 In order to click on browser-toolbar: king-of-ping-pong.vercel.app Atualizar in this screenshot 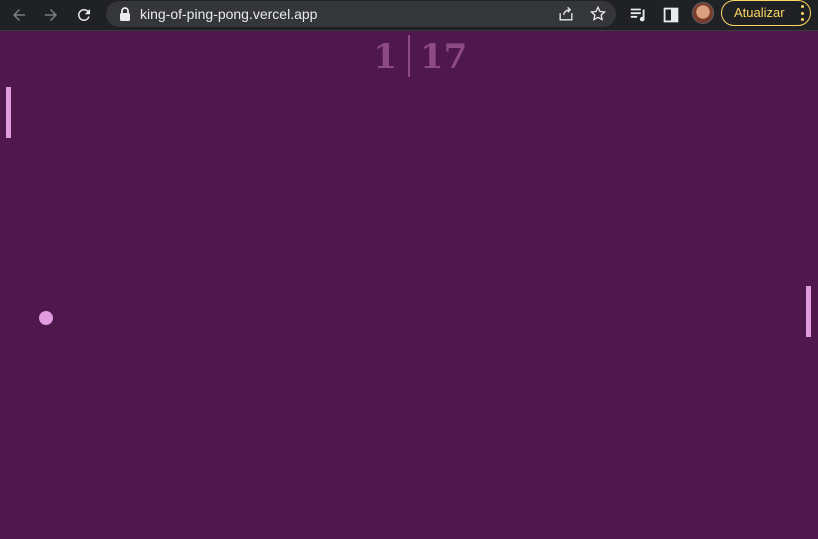, I will do `click(409, 15)`.